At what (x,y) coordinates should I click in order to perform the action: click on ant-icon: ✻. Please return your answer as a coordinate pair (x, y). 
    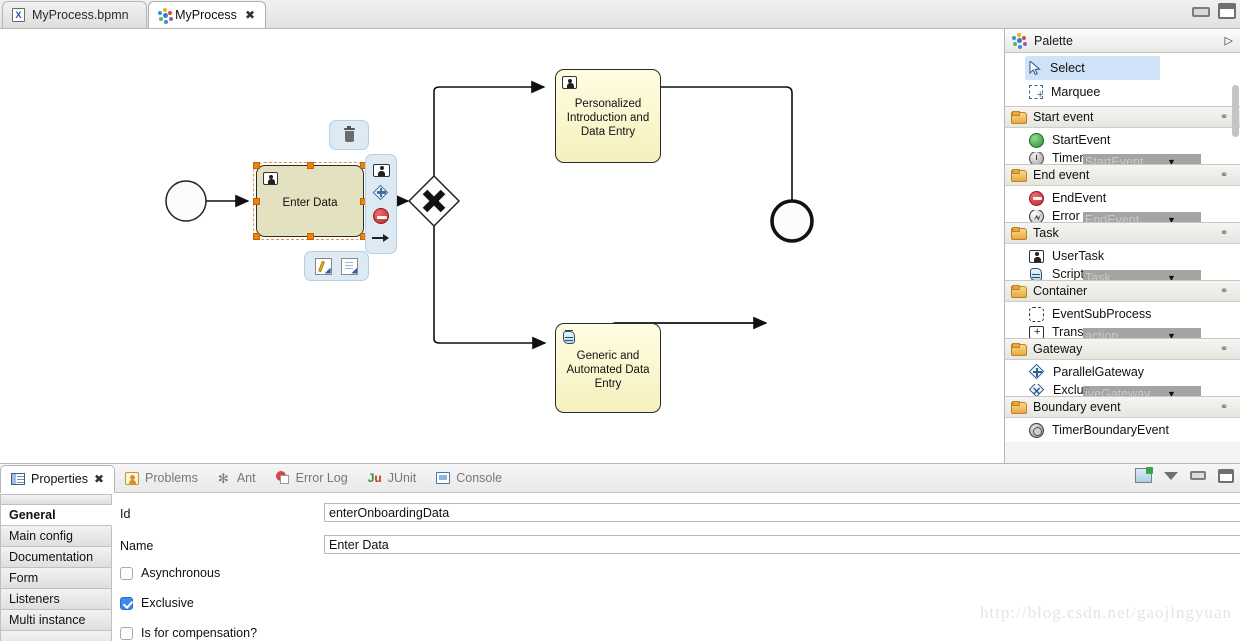
    Looking at the image, I should click on (223, 478).